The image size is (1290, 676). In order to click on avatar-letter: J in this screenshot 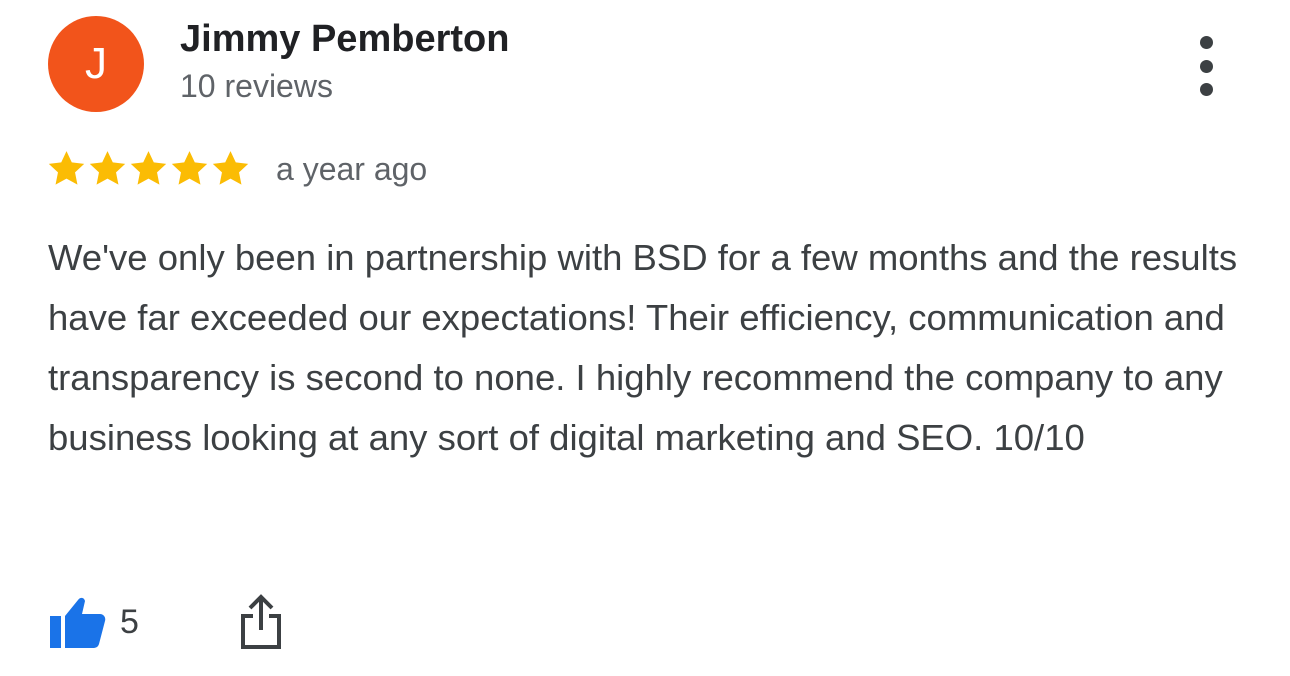, I will do `click(96, 63)`.